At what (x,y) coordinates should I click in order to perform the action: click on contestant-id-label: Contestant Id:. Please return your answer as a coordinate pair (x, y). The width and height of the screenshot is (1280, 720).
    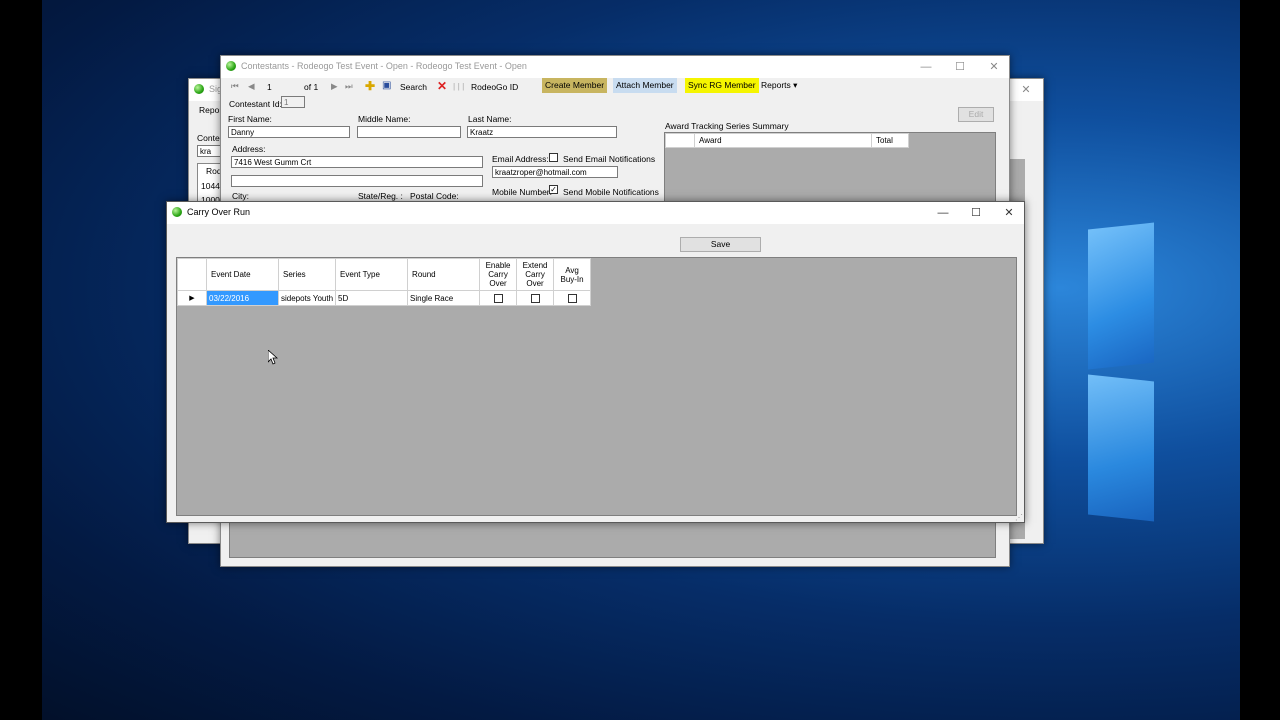
    Looking at the image, I should click on (255, 104).